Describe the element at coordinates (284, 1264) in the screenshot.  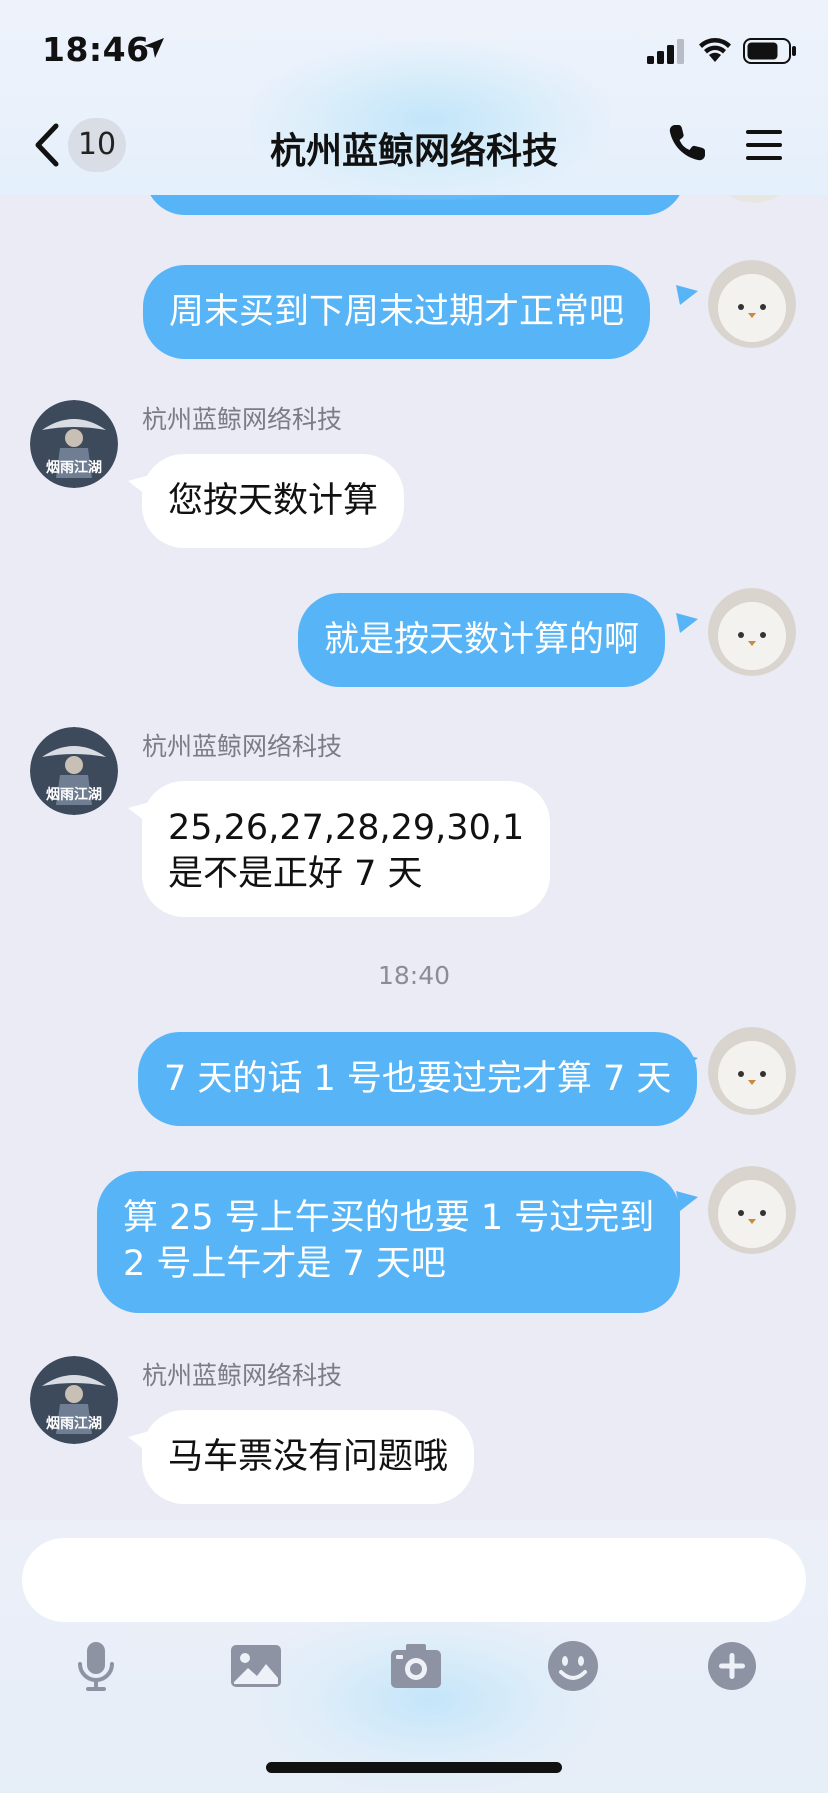
I see `message-text-line: 2 号上午才是 7 天吧` at that location.